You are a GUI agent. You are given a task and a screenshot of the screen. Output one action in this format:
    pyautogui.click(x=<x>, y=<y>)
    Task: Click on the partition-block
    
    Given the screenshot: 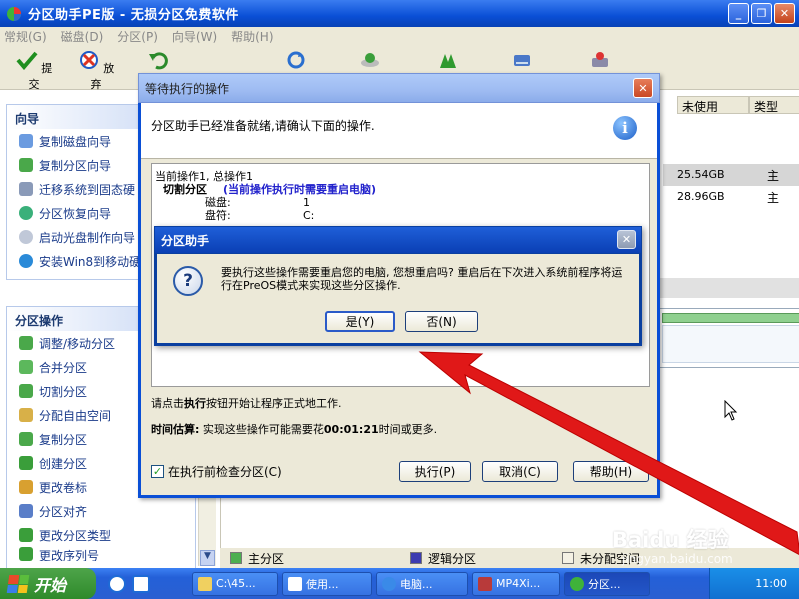 What is the action you would take?
    pyautogui.click(x=730, y=344)
    